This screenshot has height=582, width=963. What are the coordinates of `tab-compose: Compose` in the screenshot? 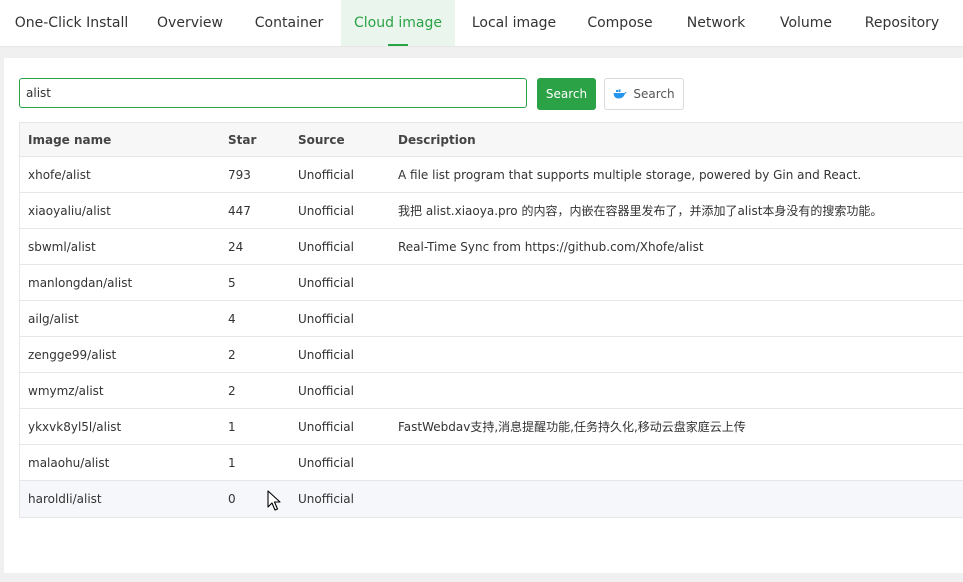 It's located at (620, 23).